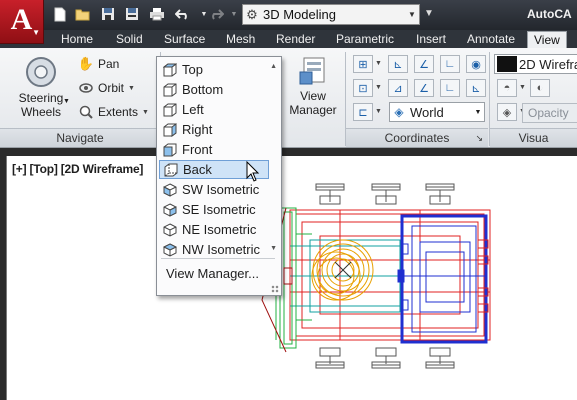  Describe the element at coordinates (170, 249) in the screenshot. I see `view-cube-nw-iso-icon` at that location.